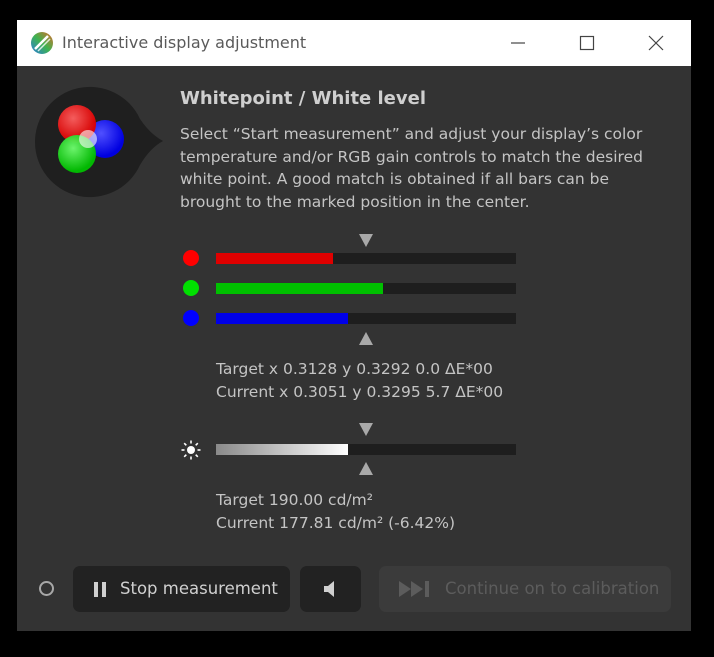 The width and height of the screenshot is (714, 657). Describe the element at coordinates (191, 258) in the screenshot. I see `red-channel-dot` at that location.